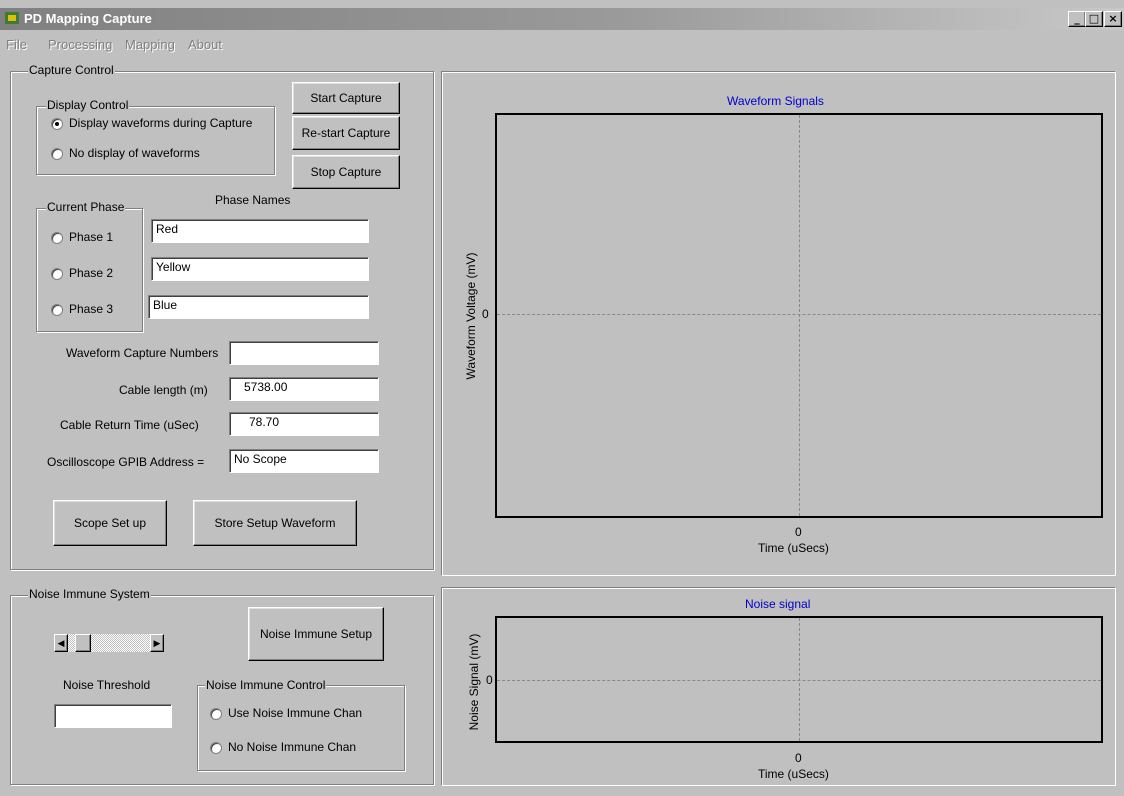 This screenshot has width=1124, height=796. What do you see at coordinates (292, 747) in the screenshot?
I see `no-noise-chan-label: No Noise Immune Chan` at bounding box center [292, 747].